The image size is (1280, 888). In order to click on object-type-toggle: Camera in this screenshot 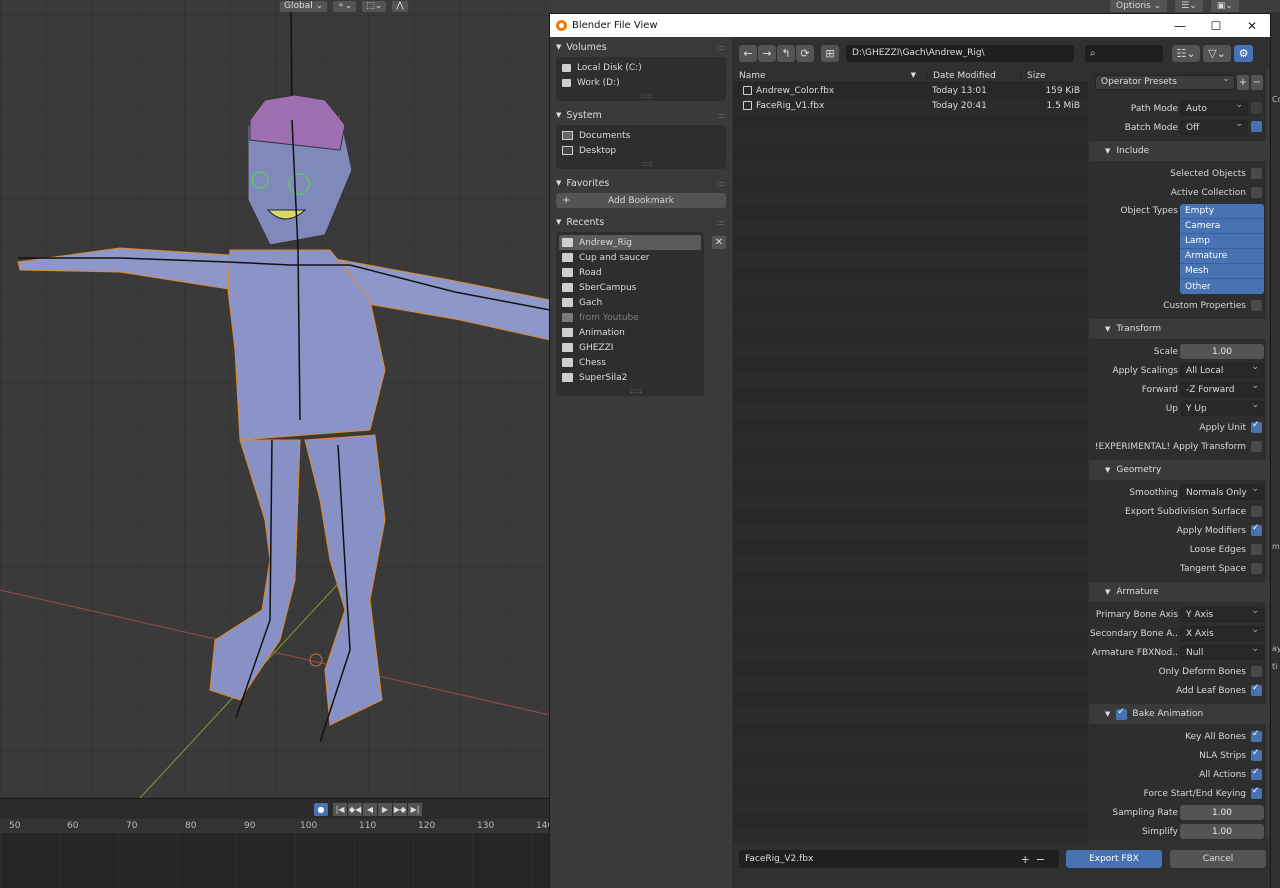, I will do `click(1222, 226)`.